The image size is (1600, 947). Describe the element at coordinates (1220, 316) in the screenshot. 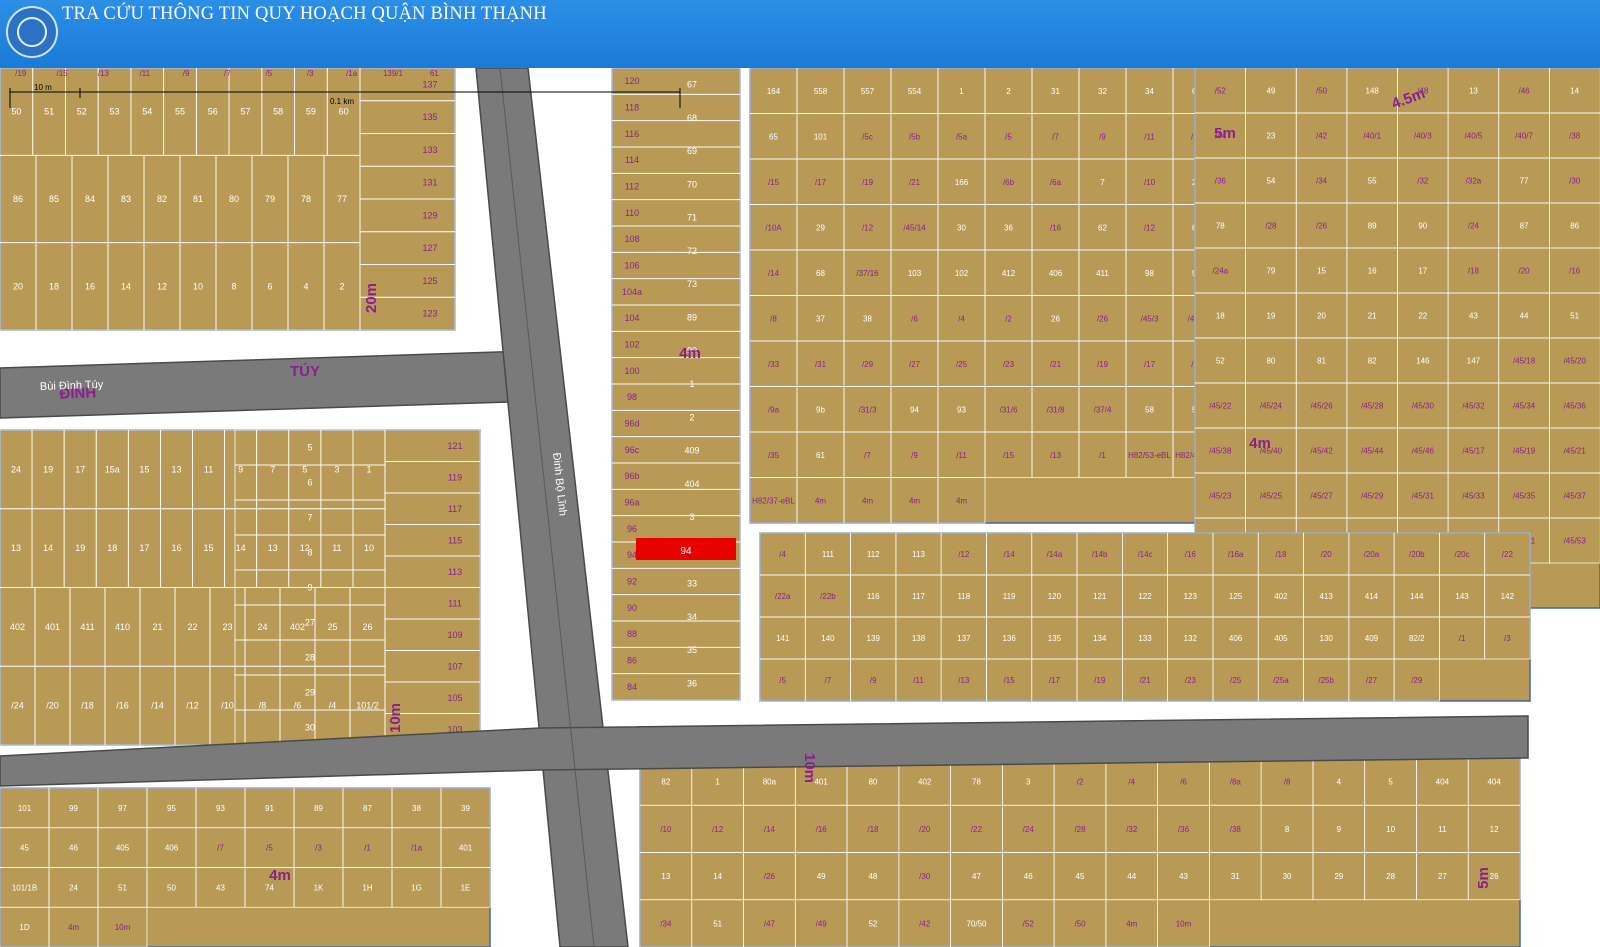

I see `parcel-label: 18` at that location.